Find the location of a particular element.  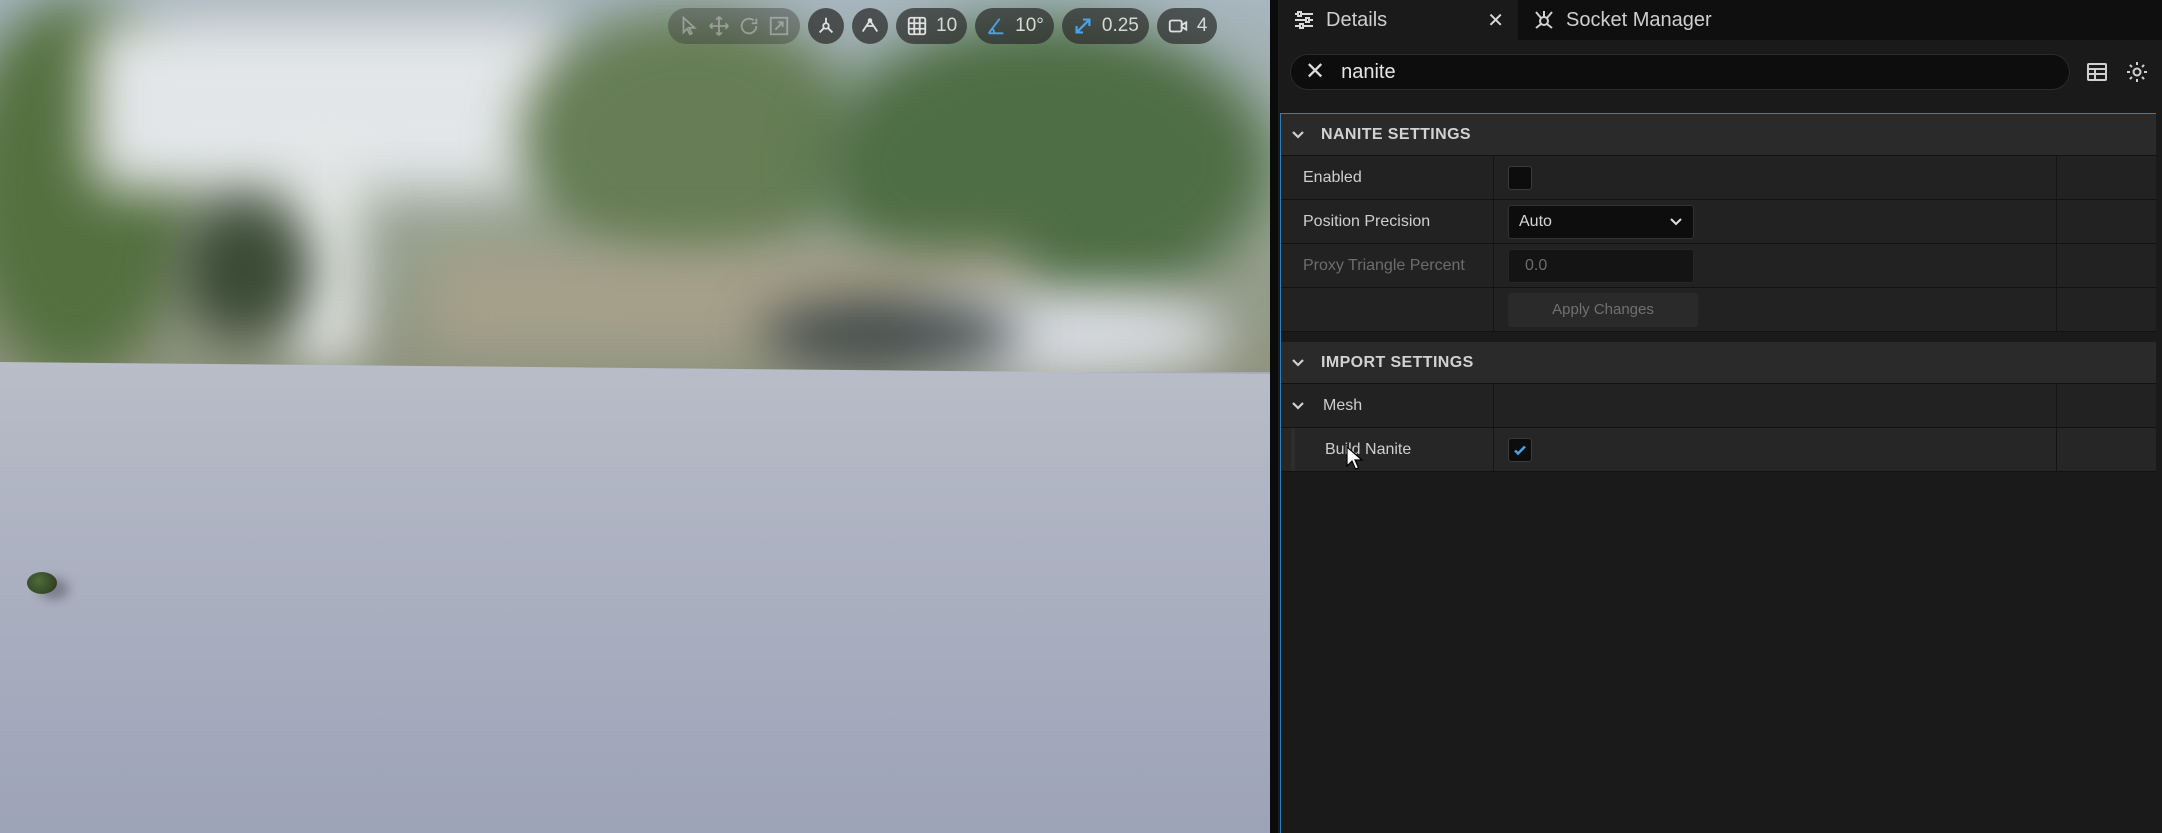

scale-arrow-icon is located at coordinates (1083, 26).